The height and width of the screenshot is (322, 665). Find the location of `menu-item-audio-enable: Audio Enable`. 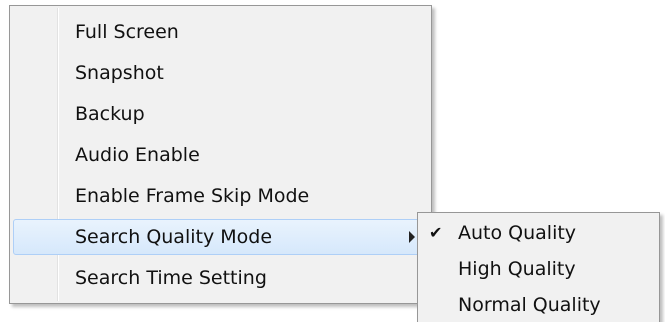

menu-item-audio-enable: Audio Enable is located at coordinates (220, 155).